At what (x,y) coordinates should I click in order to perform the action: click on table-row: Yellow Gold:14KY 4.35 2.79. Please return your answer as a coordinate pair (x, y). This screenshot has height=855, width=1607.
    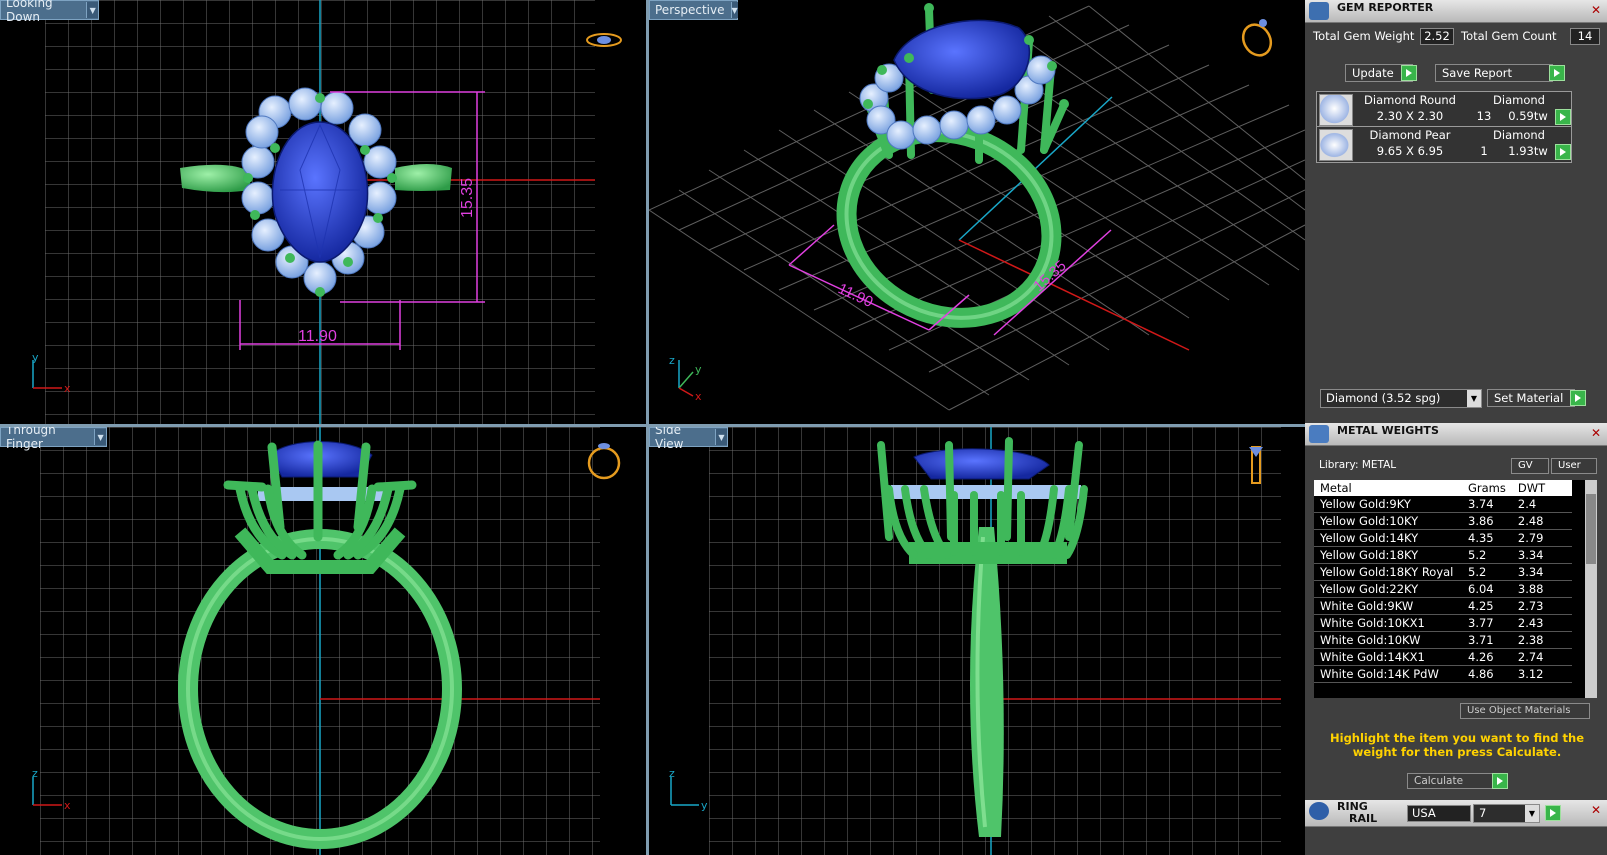
    Looking at the image, I should click on (1443, 538).